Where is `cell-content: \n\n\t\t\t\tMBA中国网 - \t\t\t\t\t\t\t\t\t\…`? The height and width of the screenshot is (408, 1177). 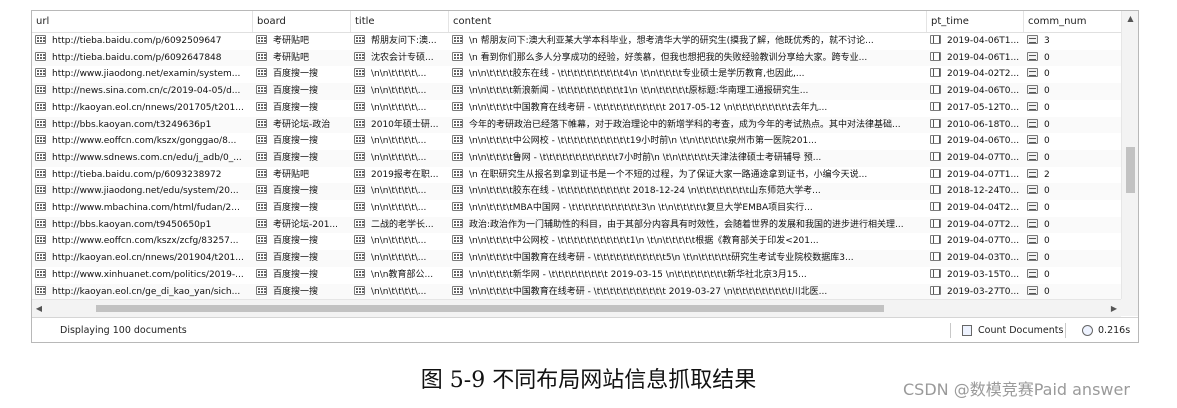 cell-content: \n\n\t\t\t\tMBA中国网 - \t\t\t\t\t\t\t\t\t\… is located at coordinates (688, 208).